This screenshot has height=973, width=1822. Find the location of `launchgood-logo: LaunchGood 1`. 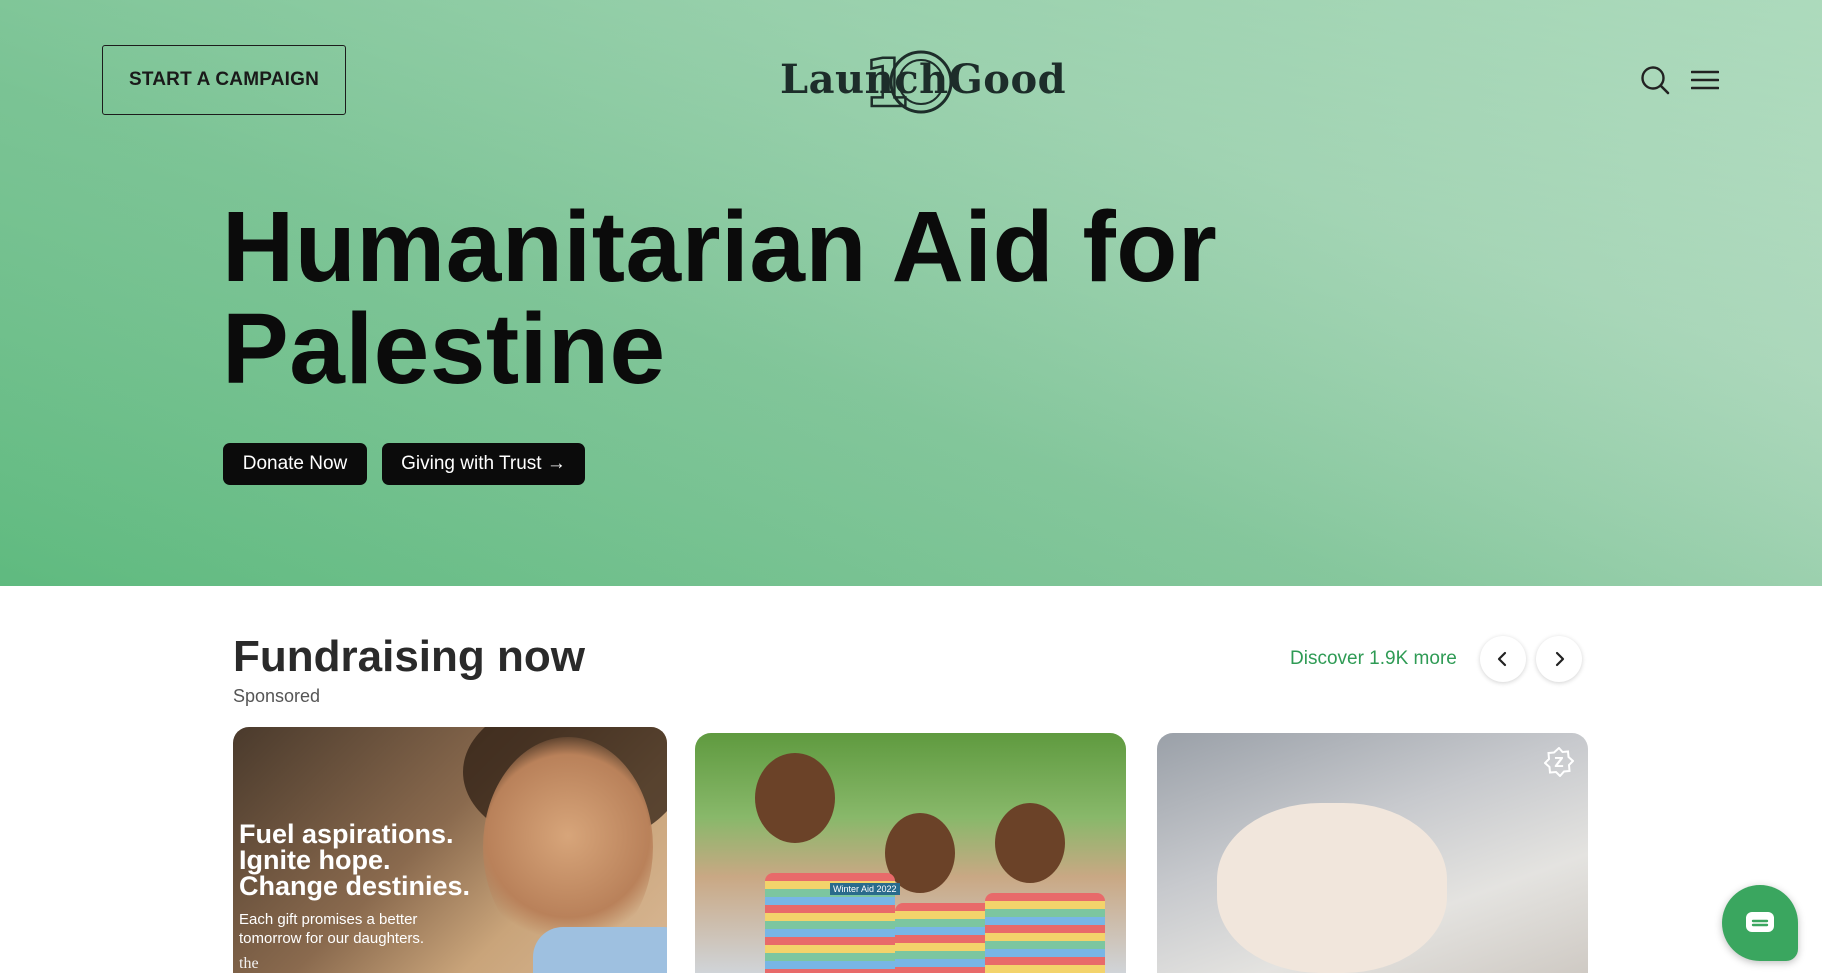

launchgood-logo: LaunchGood 1 is located at coordinates (923, 80).